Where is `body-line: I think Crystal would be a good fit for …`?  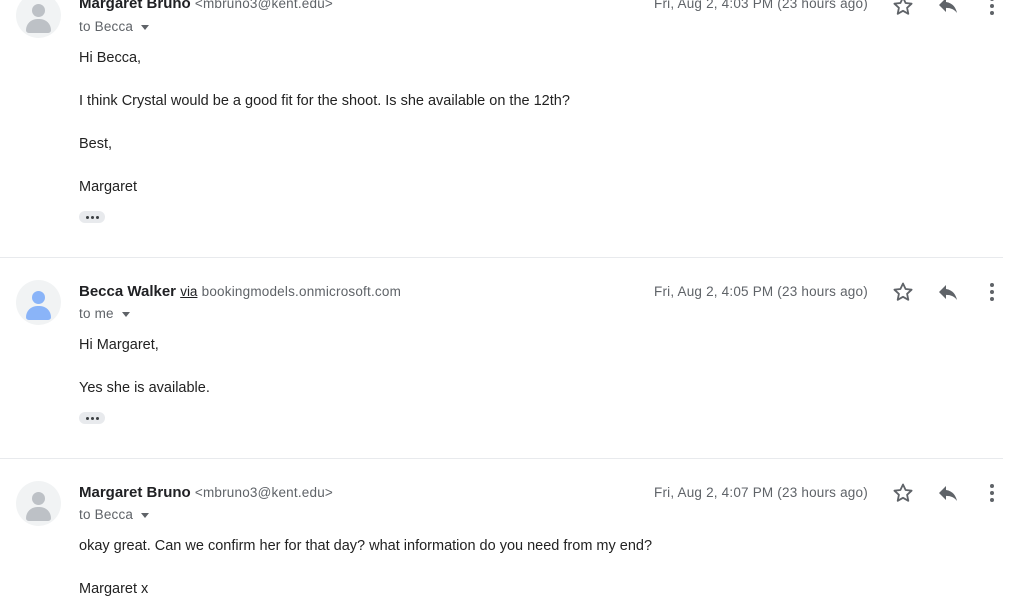 body-line: I think Crystal would be a good fit for … is located at coordinates (324, 101).